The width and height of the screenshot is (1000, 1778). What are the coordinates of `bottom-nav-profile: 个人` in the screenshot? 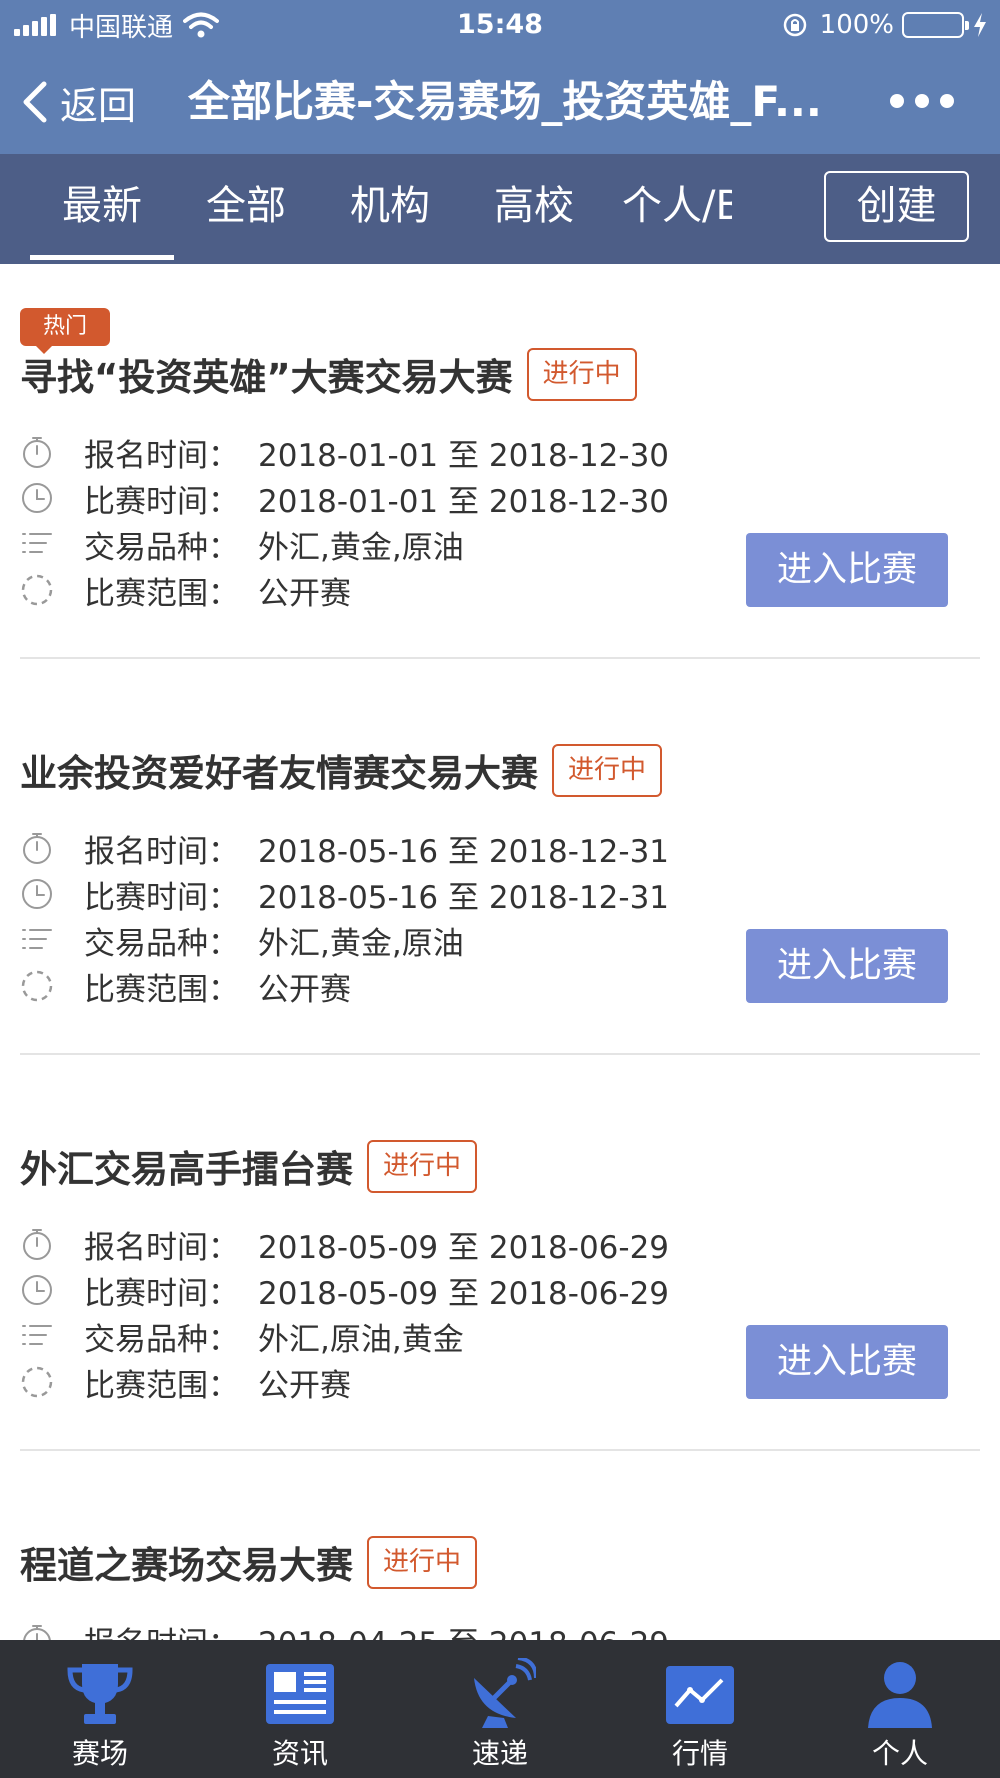 It's located at (900, 1709).